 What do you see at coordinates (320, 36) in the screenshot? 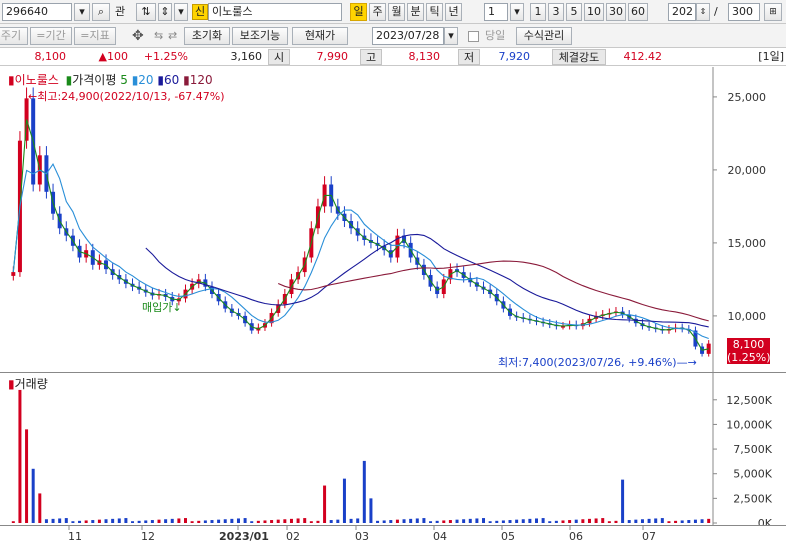
I see `current-price-button: 현재가` at bounding box center [320, 36].